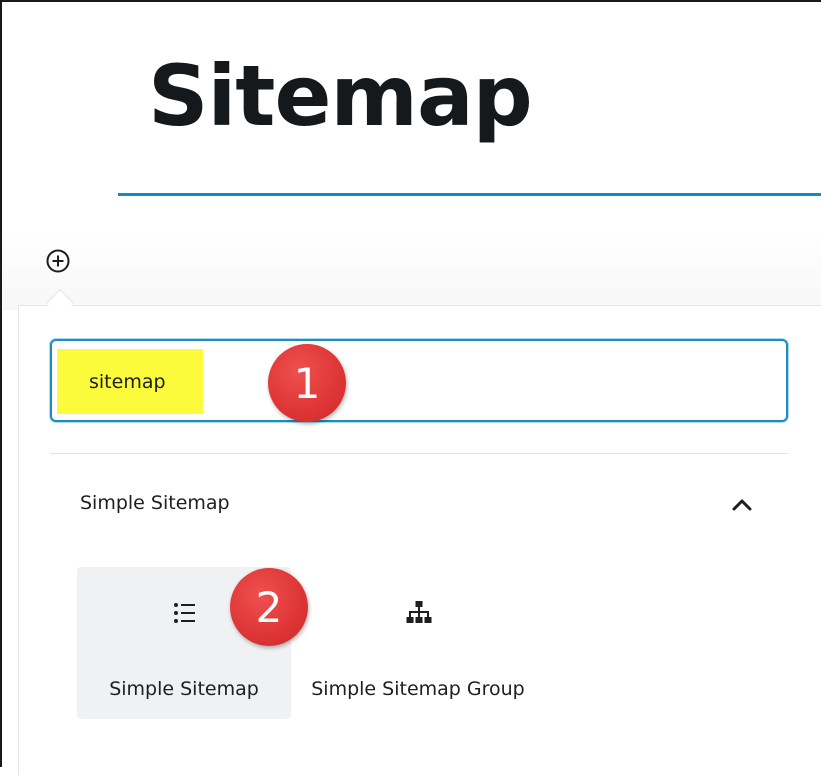  I want to click on sitemap-tree-icon, so click(419, 612).